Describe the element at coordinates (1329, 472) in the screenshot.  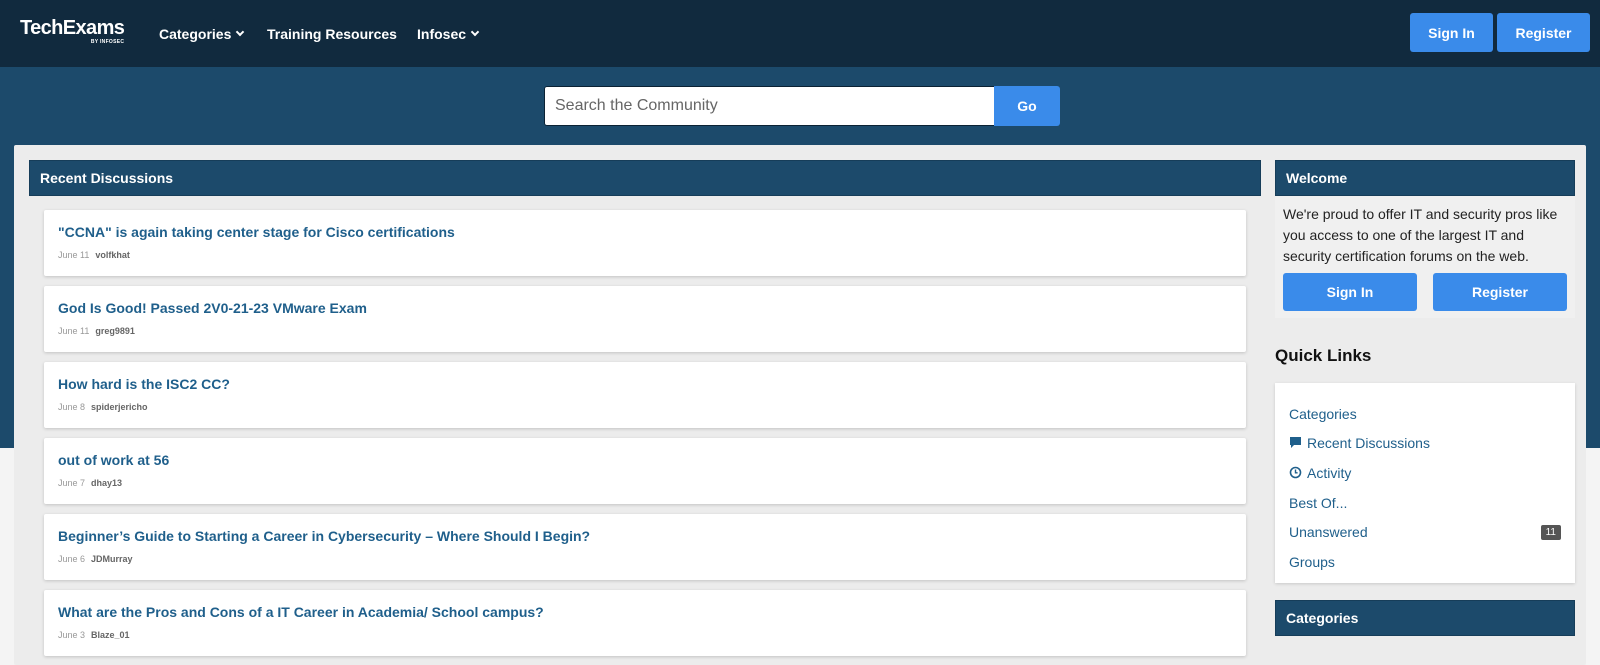
I see `quick-link-label: Activity` at that location.